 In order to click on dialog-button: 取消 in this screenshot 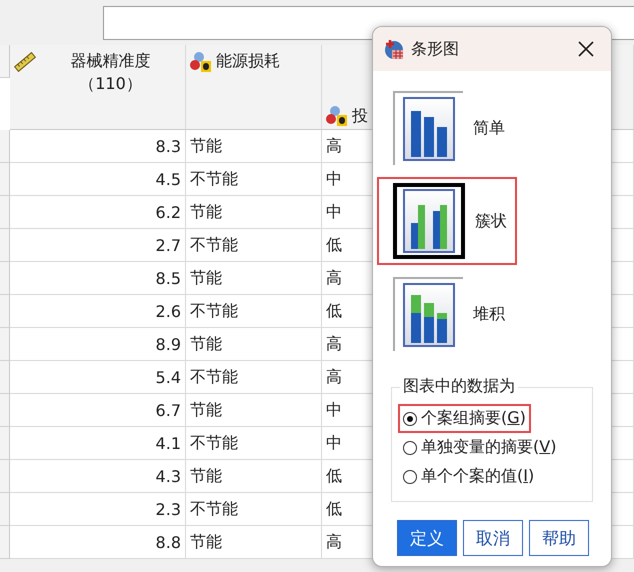, I will do `click(493, 538)`.